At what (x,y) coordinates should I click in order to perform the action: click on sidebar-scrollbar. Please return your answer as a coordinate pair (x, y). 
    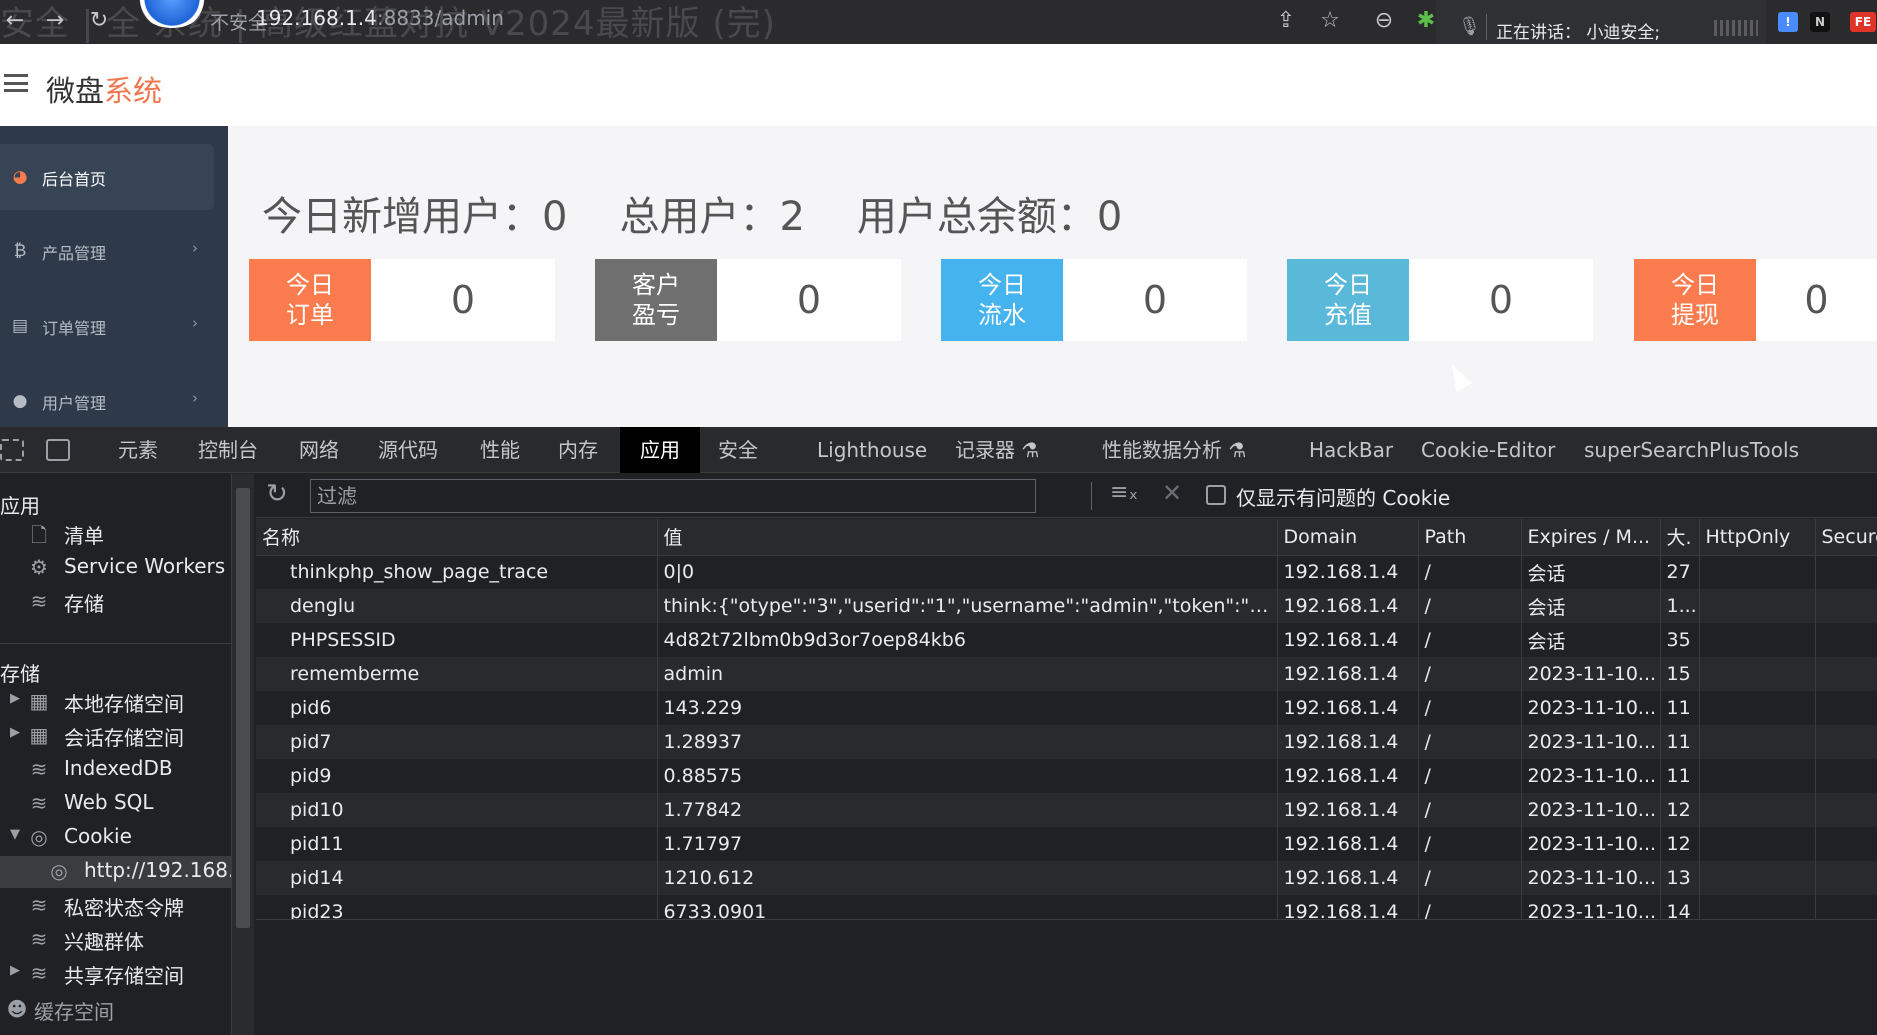
    Looking at the image, I should click on (243, 754).